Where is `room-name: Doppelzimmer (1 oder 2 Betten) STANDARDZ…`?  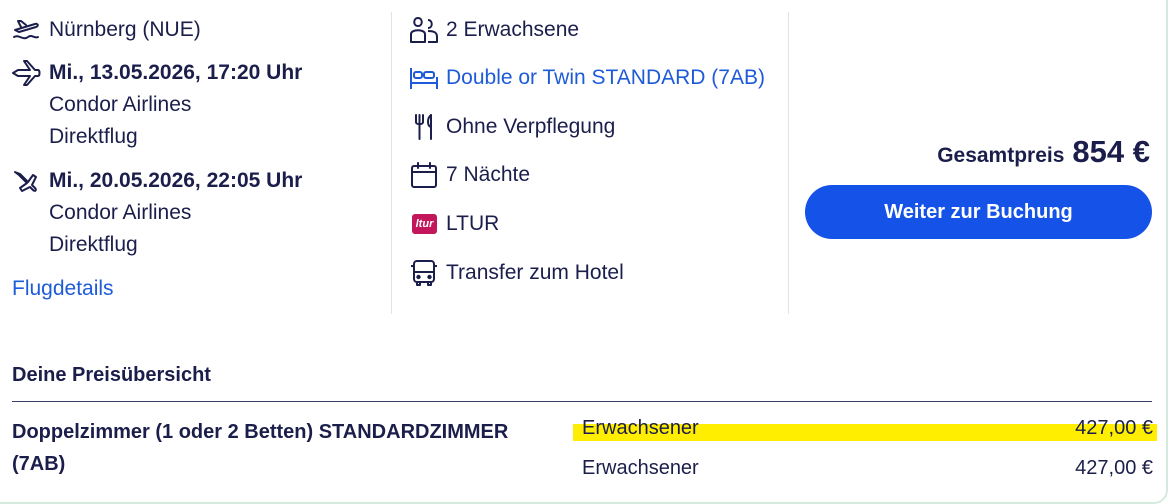 room-name: Doppelzimmer (1 oder 2 Betten) STANDARDZ… is located at coordinates (260, 448).